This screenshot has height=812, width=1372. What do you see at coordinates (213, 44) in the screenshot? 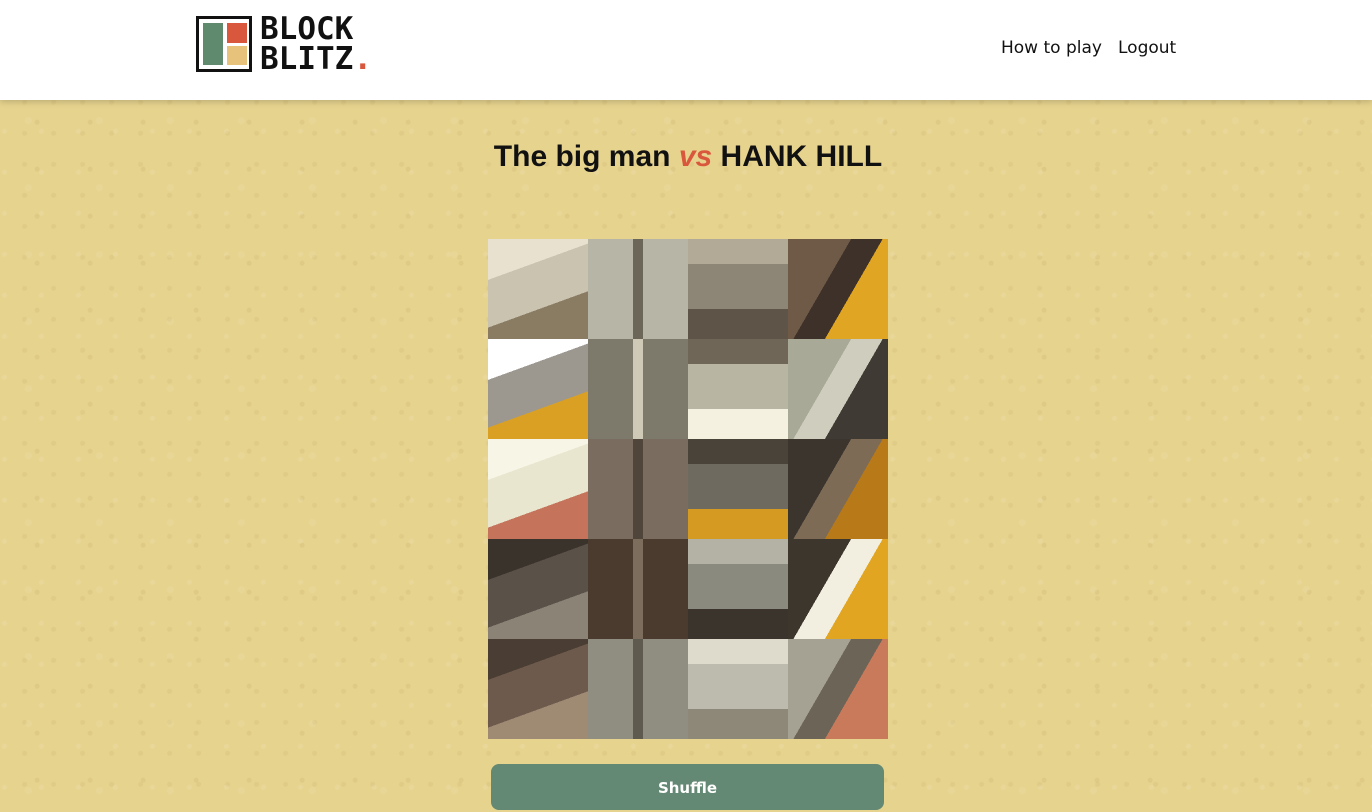
I see `logo-green-block` at bounding box center [213, 44].